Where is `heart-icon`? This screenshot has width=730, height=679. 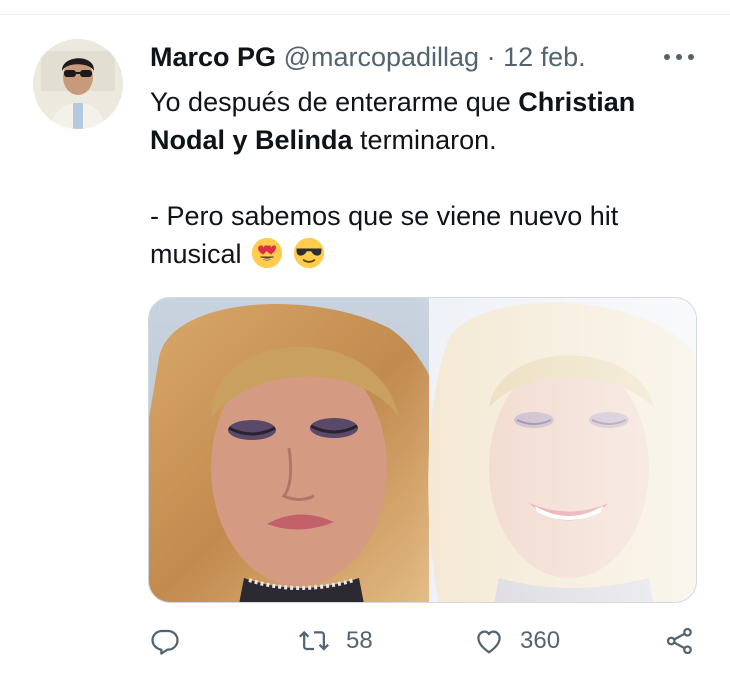 heart-icon is located at coordinates (489, 642).